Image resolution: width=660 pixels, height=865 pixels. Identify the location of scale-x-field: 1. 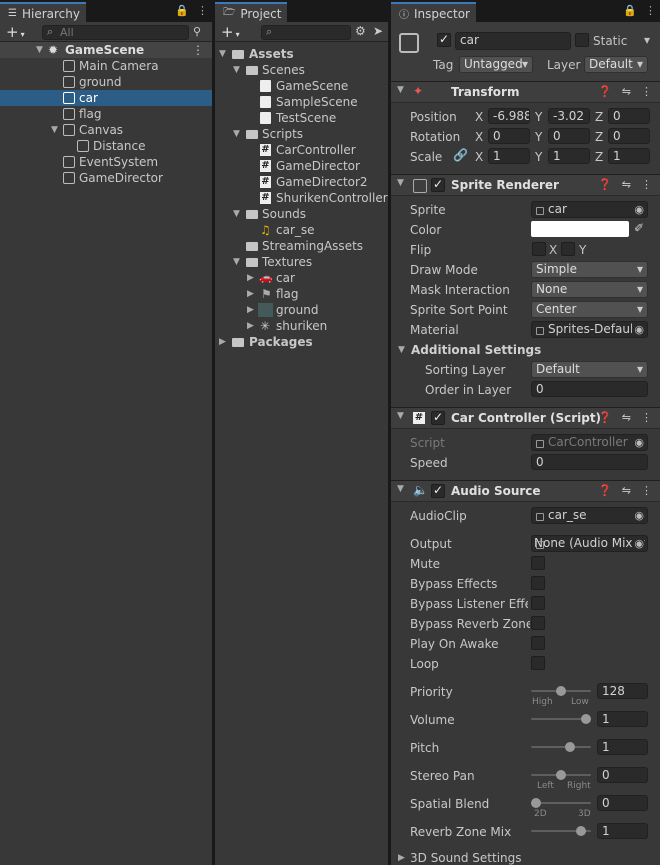
(509, 156).